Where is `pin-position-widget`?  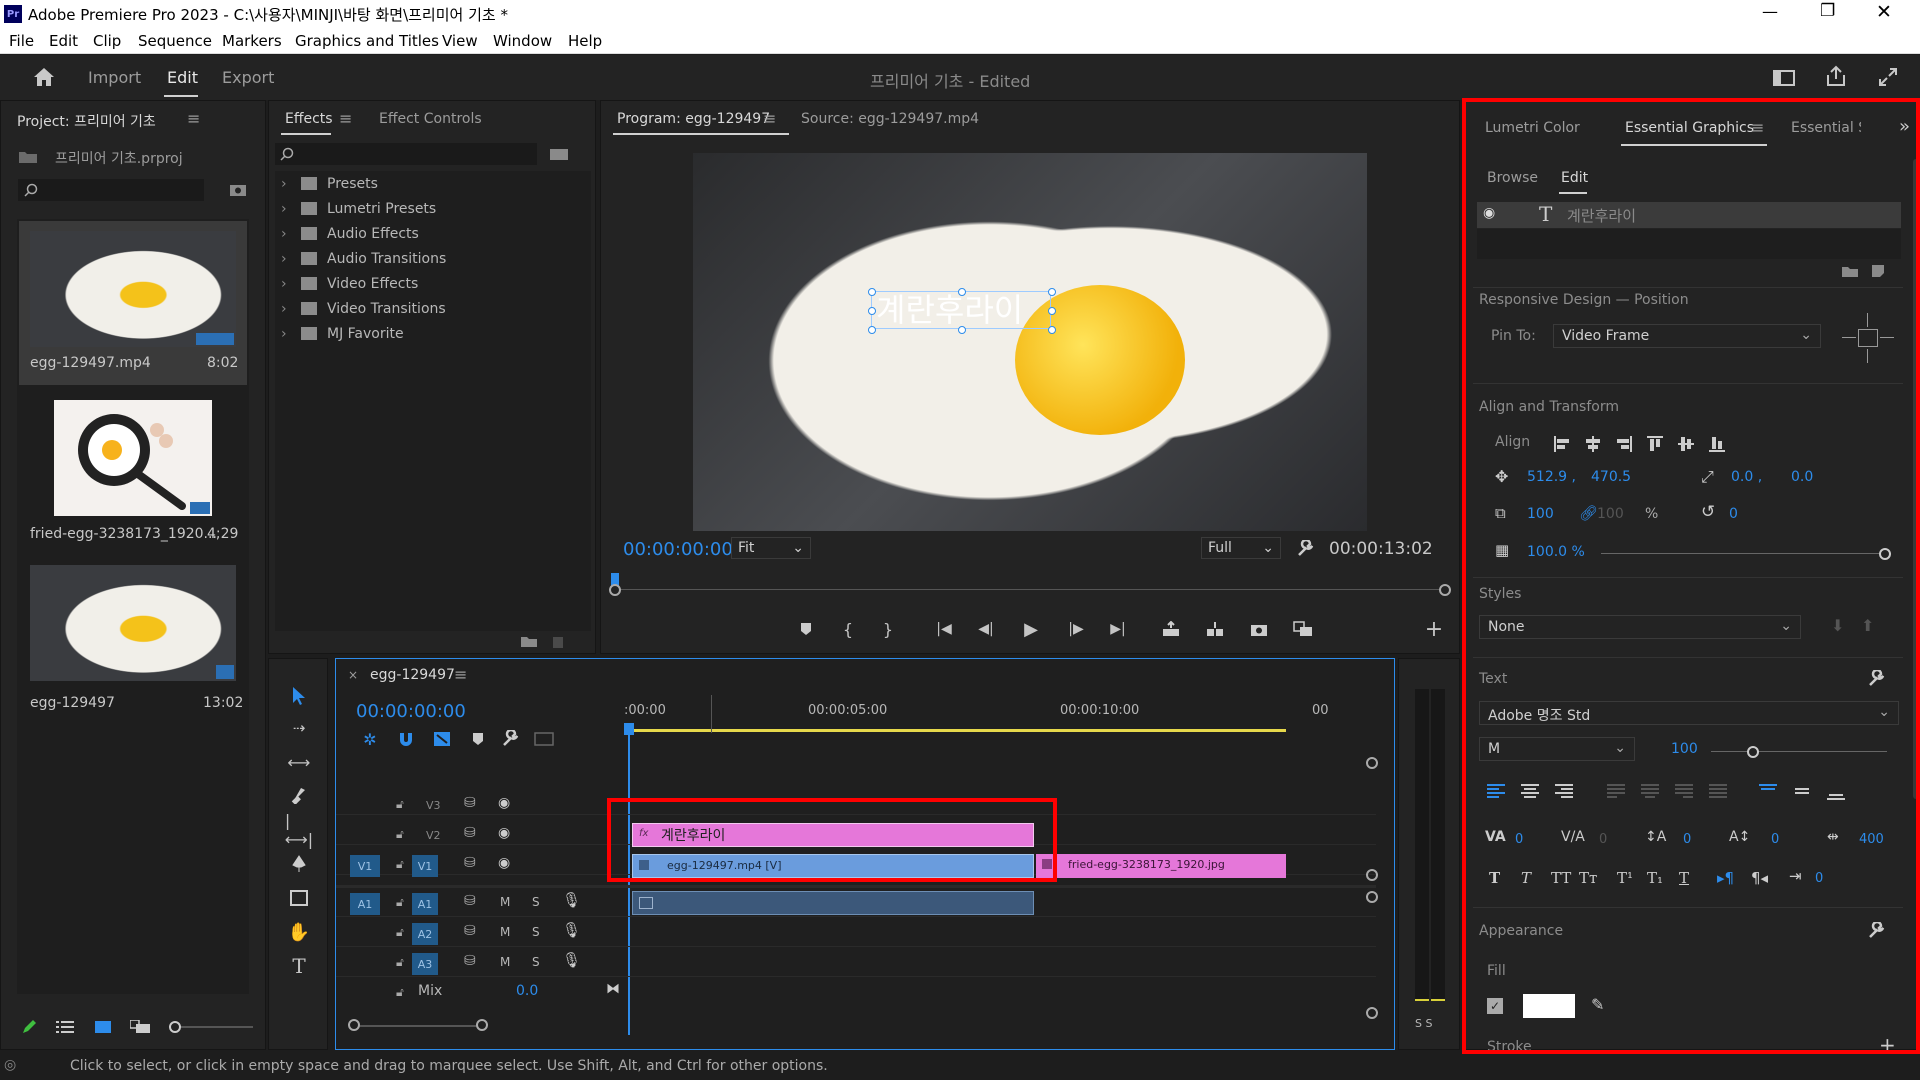 pin-position-widget is located at coordinates (1868, 339).